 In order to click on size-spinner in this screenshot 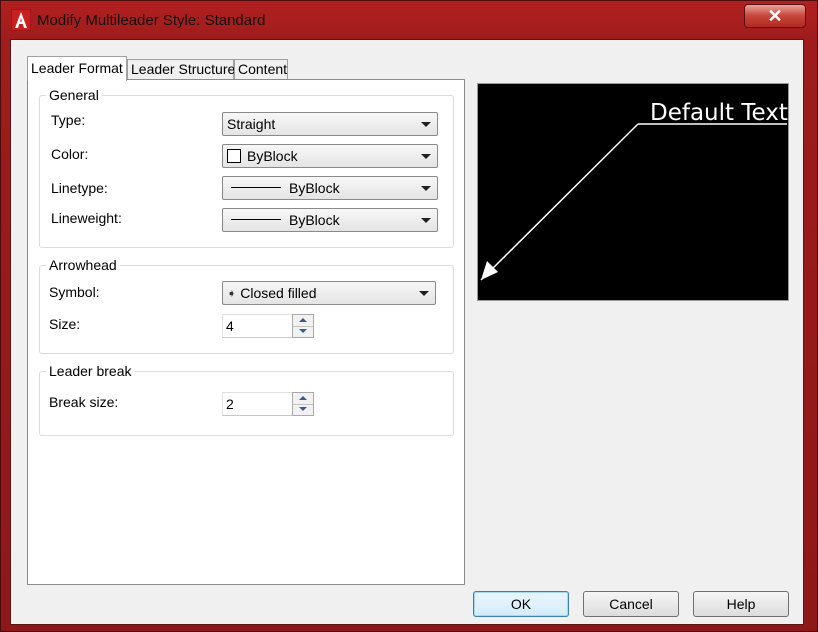, I will do `click(268, 326)`.